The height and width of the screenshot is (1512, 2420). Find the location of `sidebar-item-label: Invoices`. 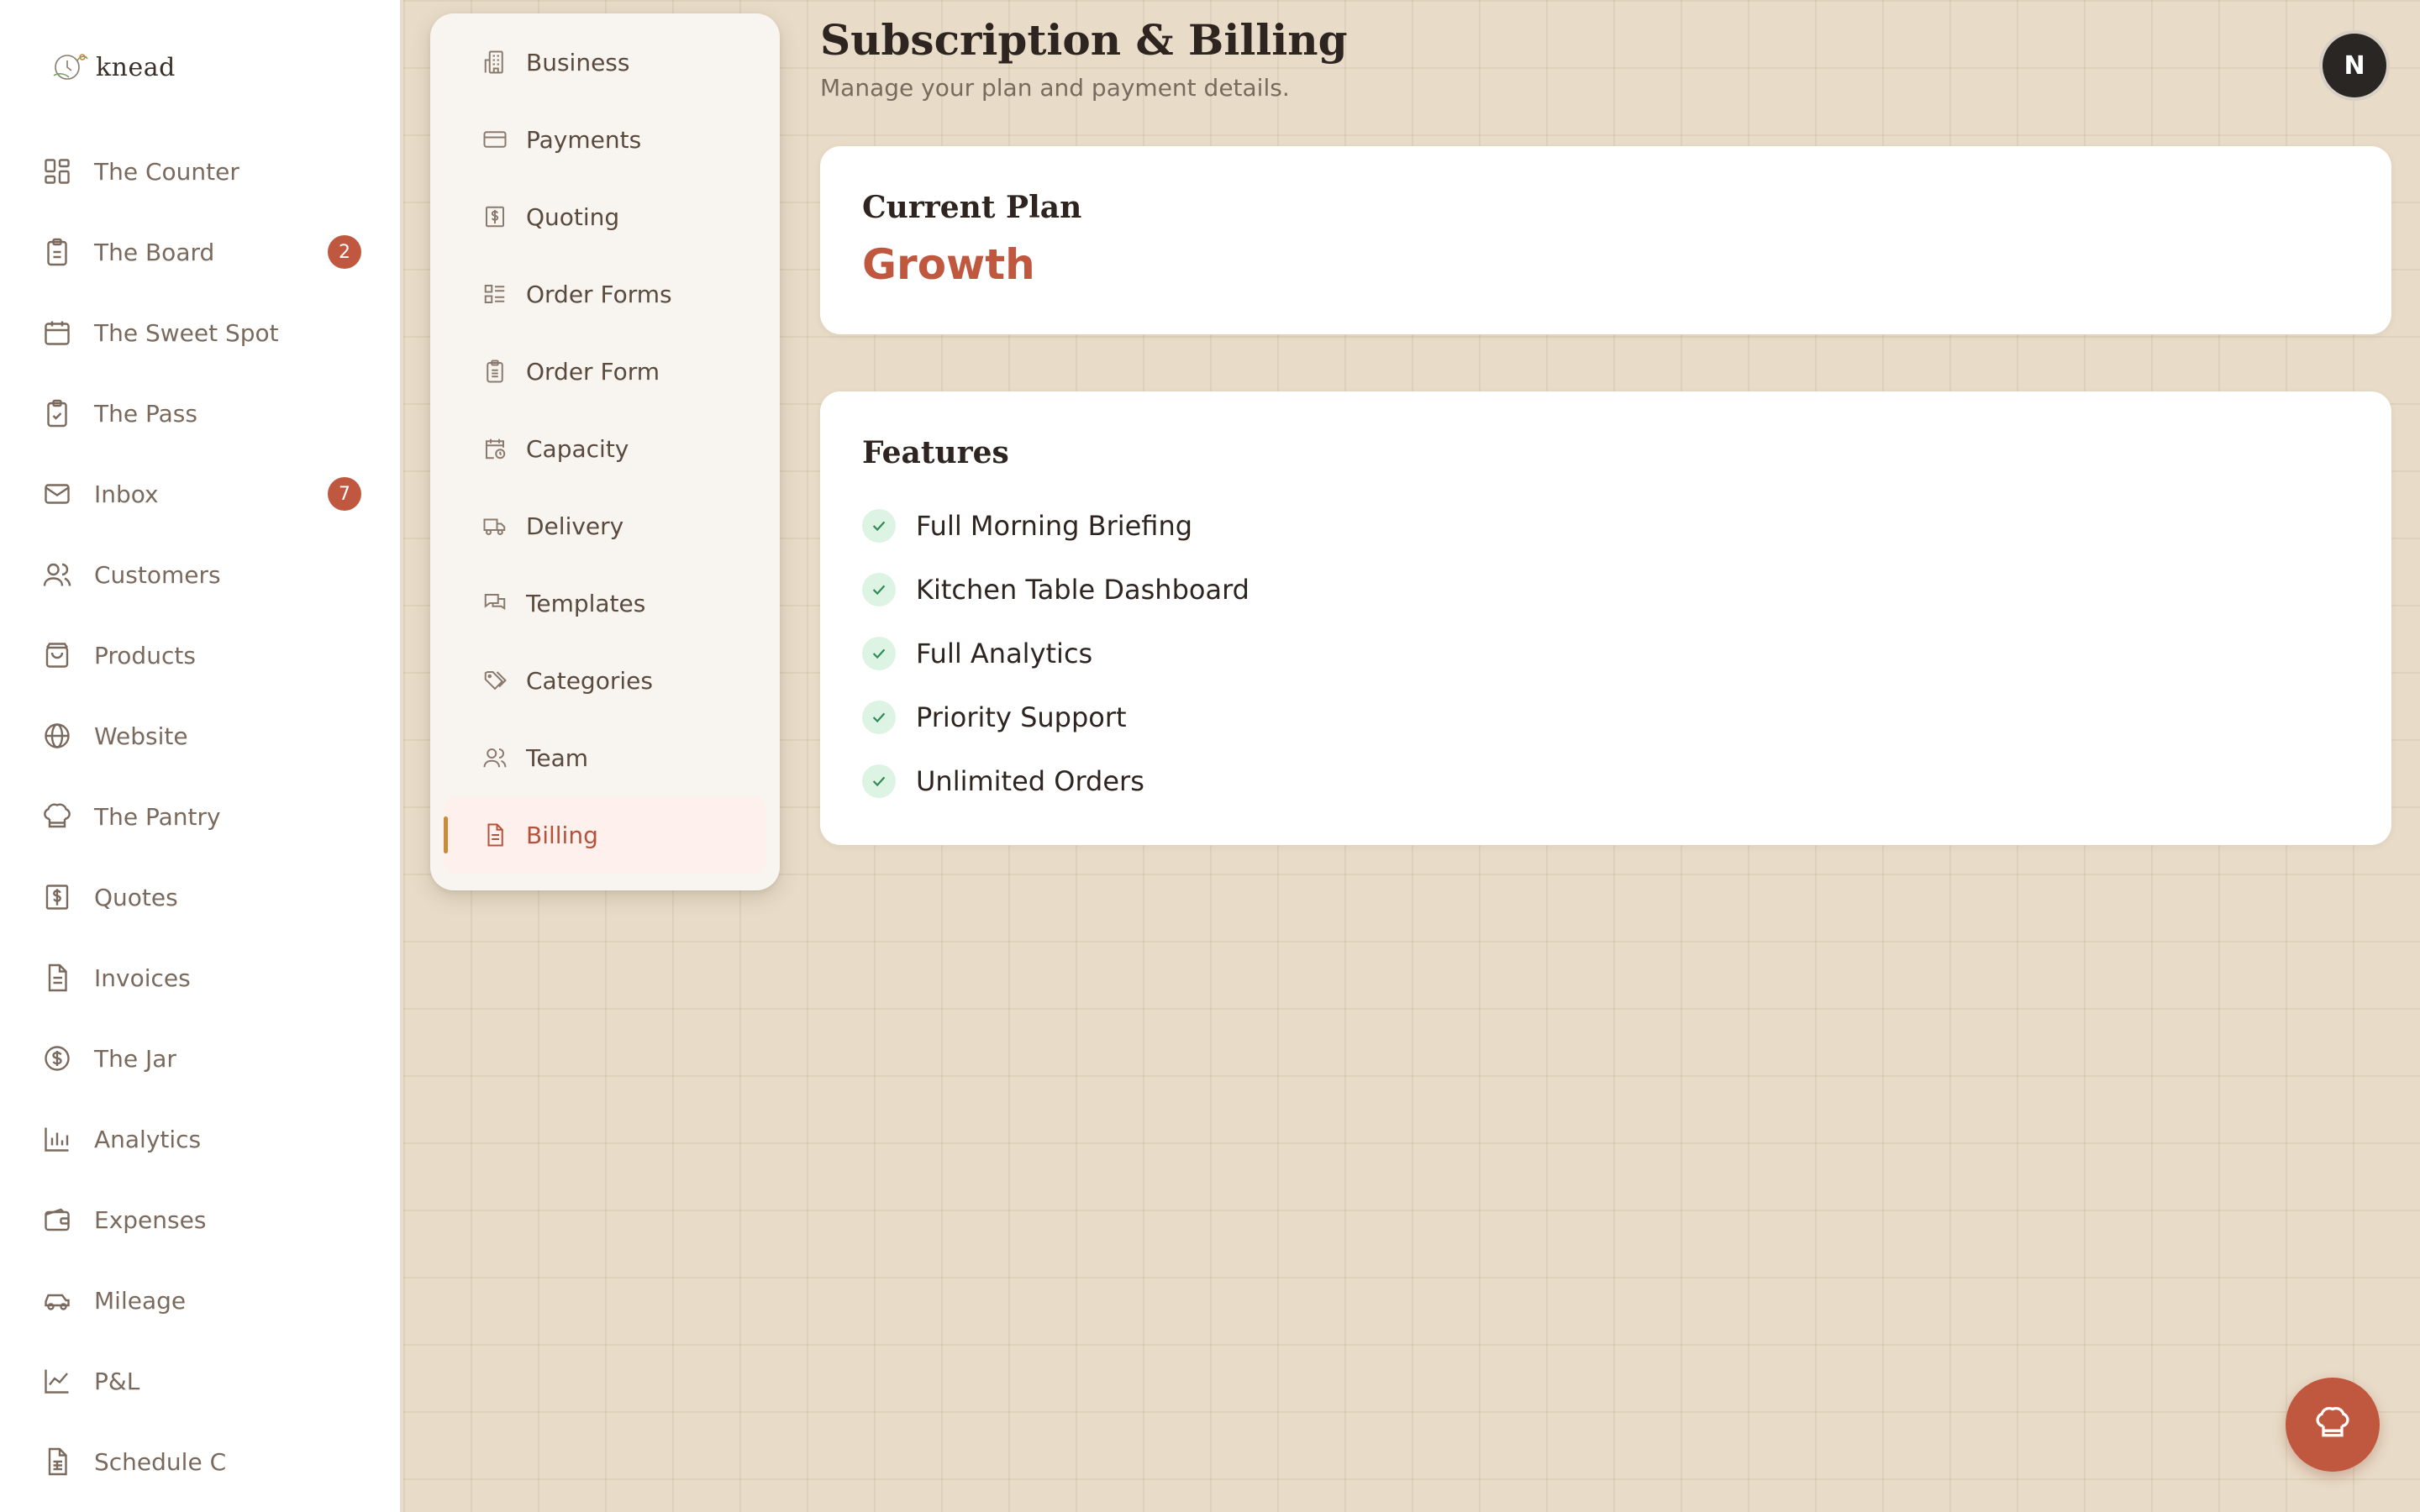

sidebar-item-label: Invoices is located at coordinates (142, 977).